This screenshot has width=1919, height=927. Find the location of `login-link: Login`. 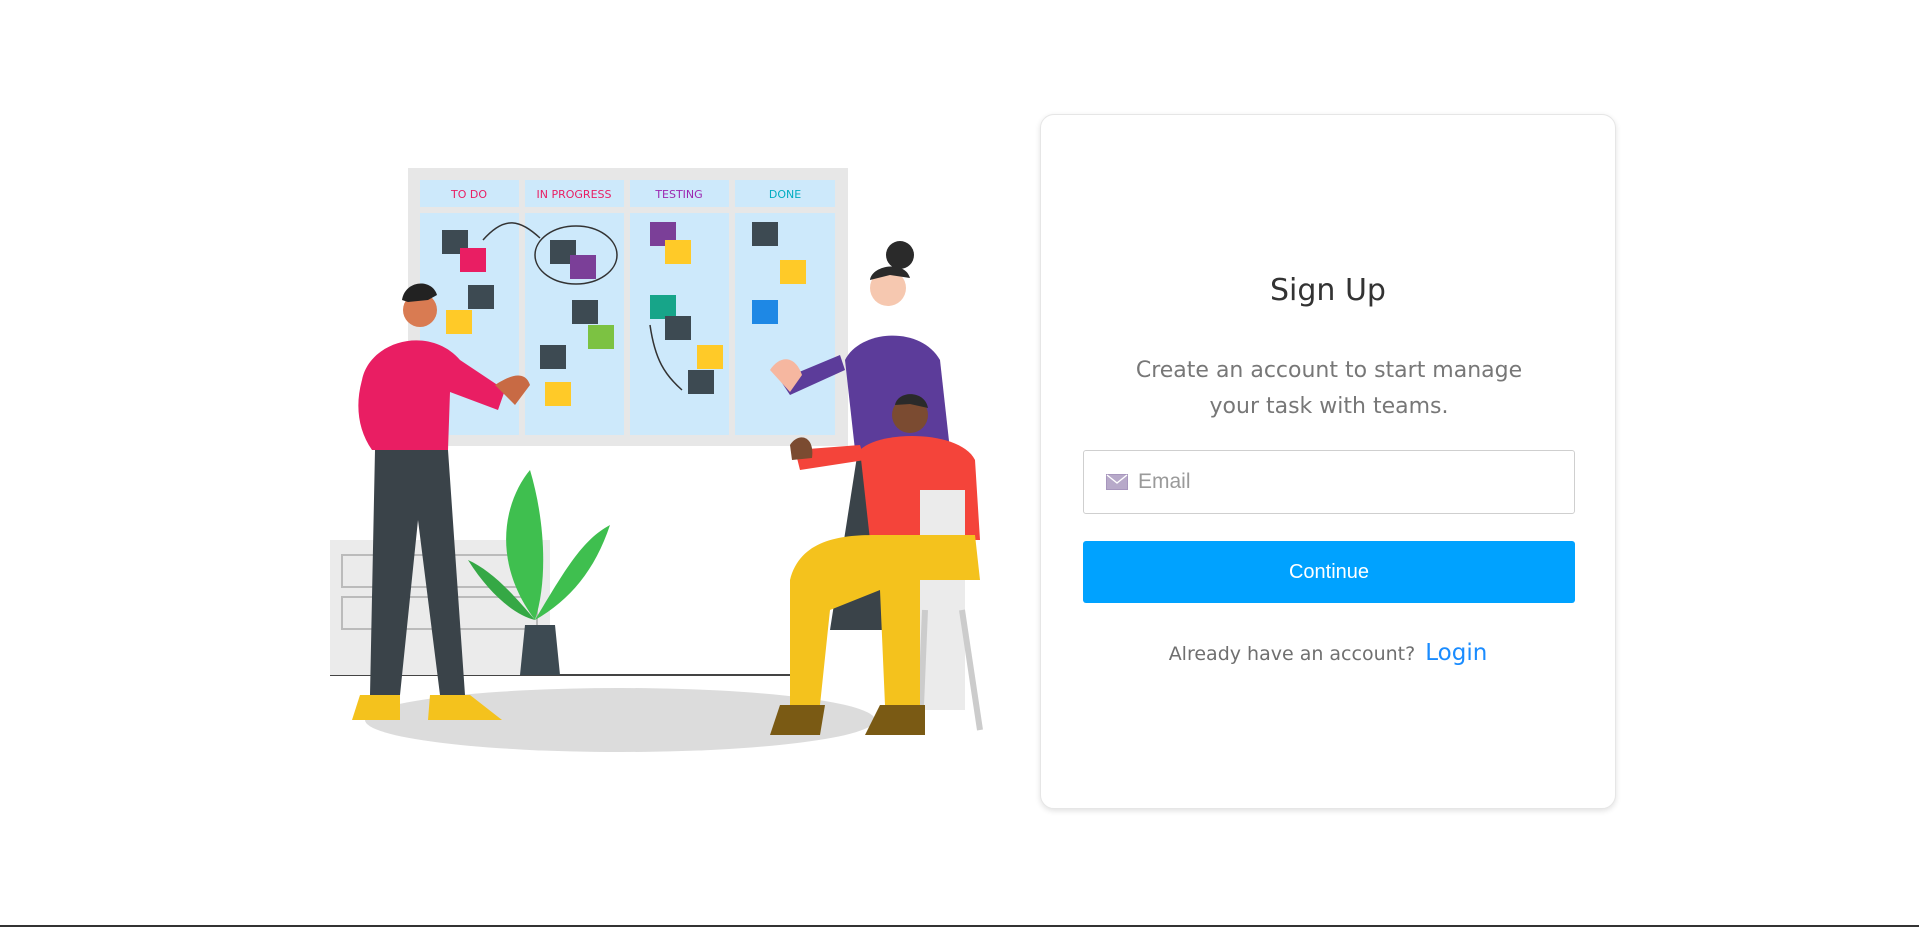

login-link: Login is located at coordinates (1456, 653).